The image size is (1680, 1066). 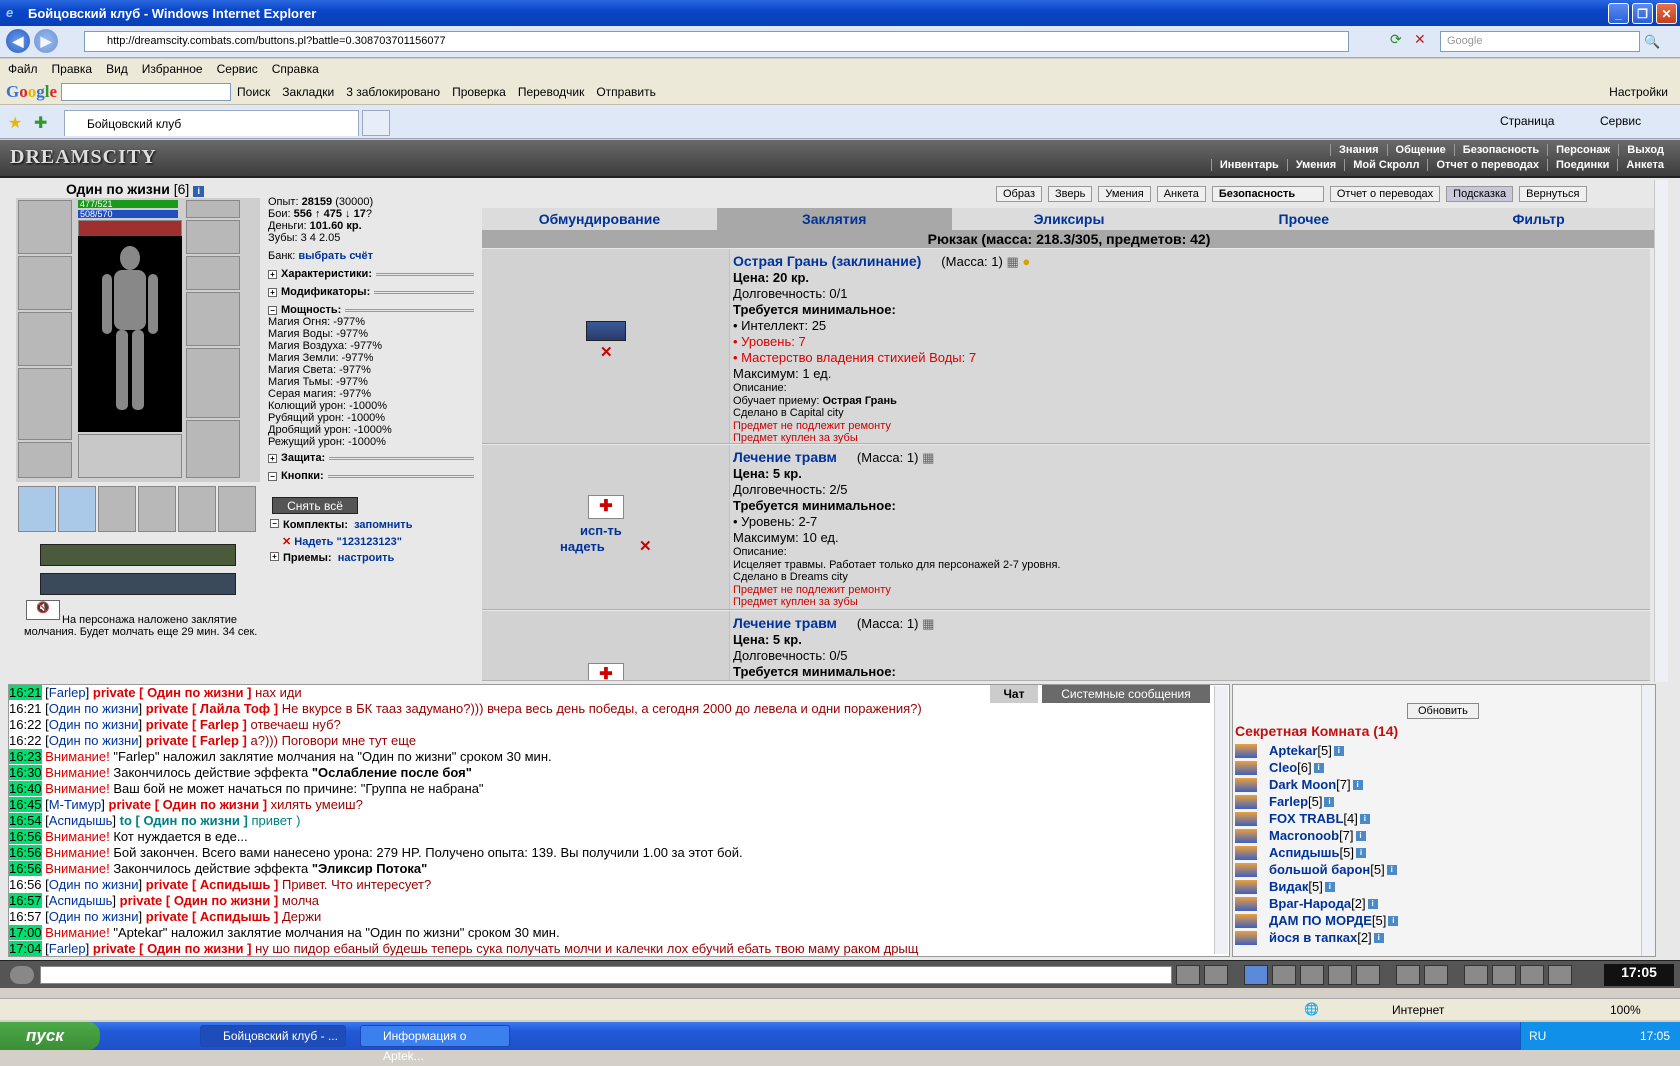 What do you see at coordinates (1625, 1010) in the screenshot?
I see `zoom-level: 100%` at bounding box center [1625, 1010].